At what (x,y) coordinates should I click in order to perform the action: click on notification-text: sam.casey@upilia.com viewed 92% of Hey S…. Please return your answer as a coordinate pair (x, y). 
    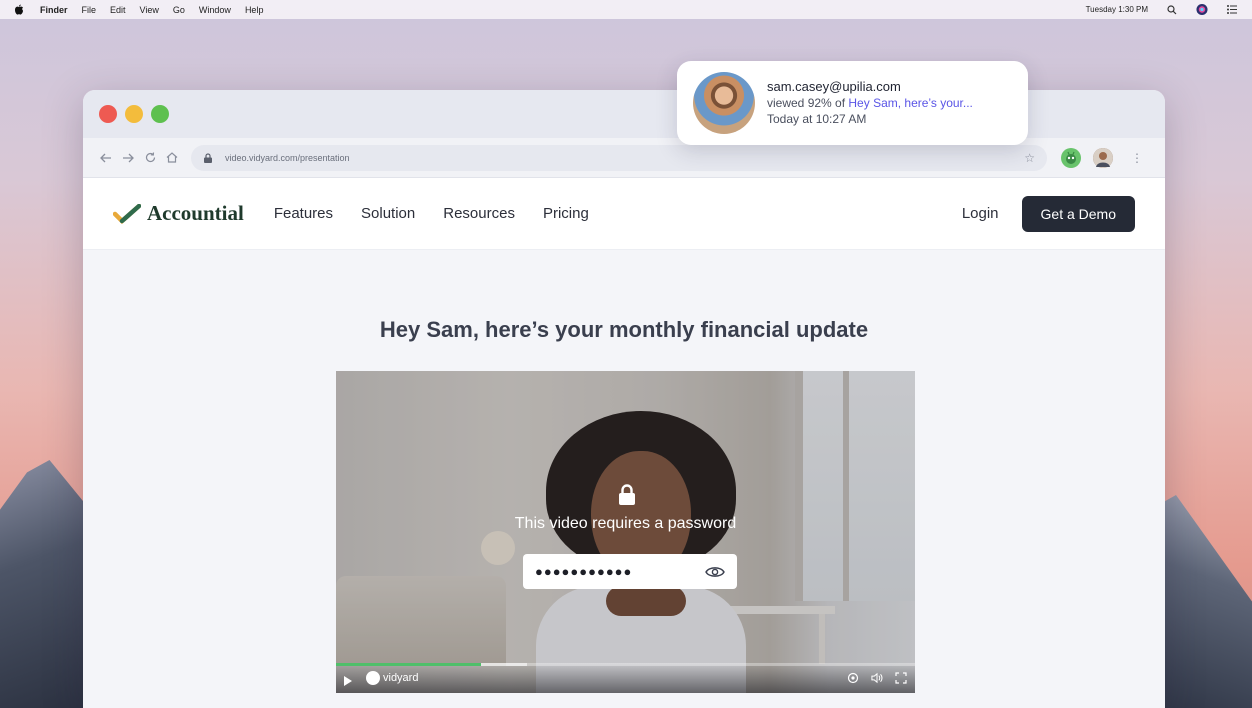
    Looking at the image, I should click on (870, 103).